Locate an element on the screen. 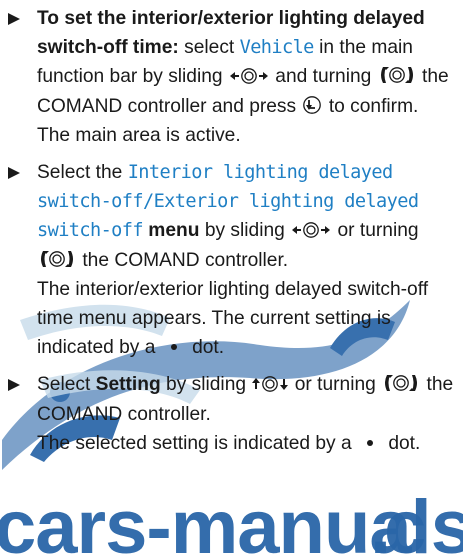 The image size is (463, 558). svg-text: cars-manuals is located at coordinates (231, 521).